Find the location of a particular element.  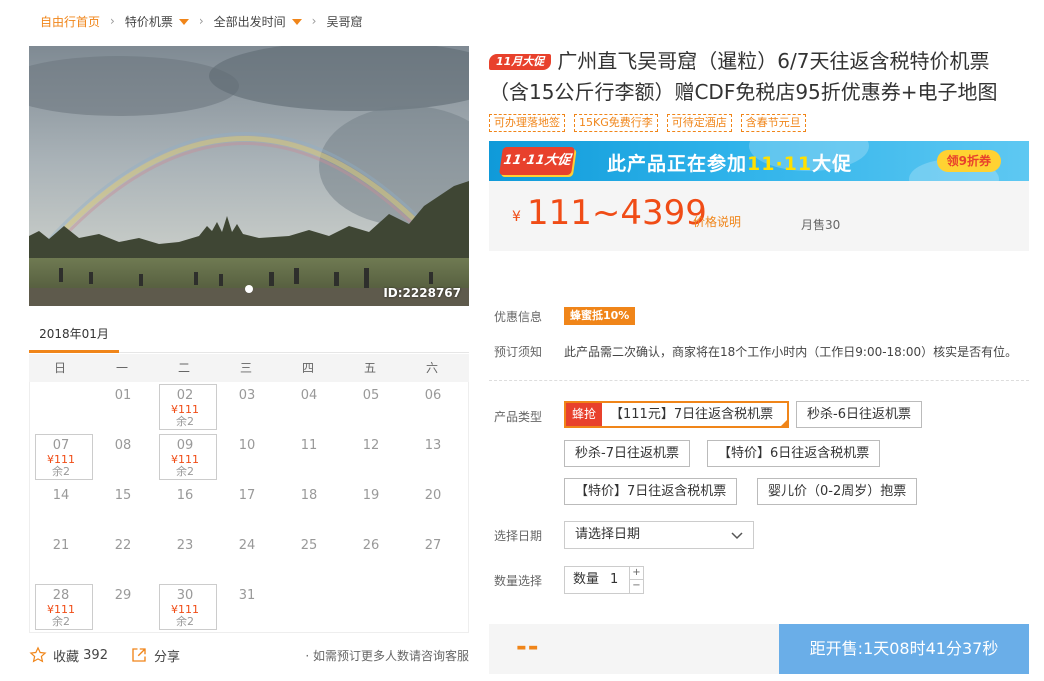

calendar-day: 31 is located at coordinates (247, 607).